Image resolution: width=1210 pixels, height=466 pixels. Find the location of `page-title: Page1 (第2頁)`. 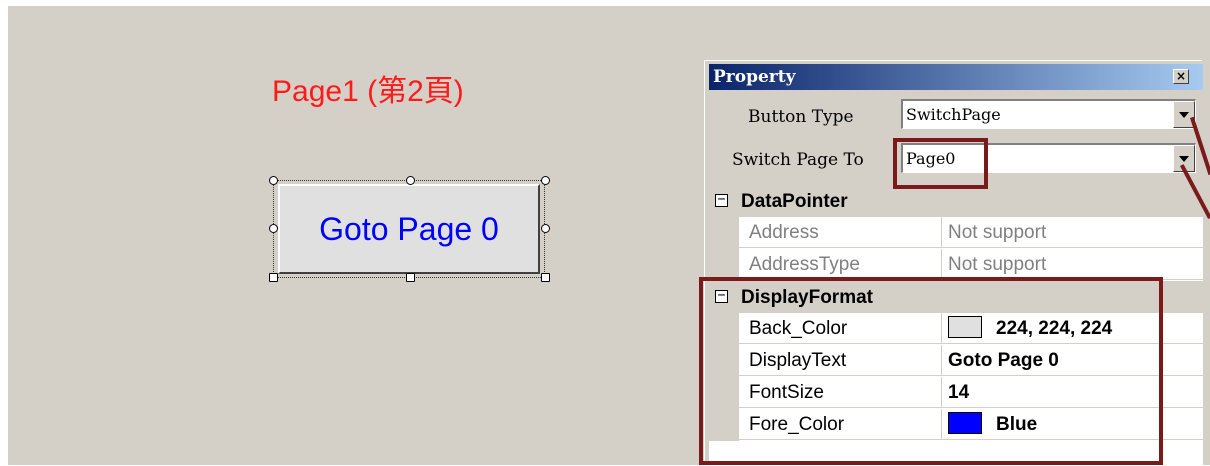

page-title: Page1 (第2頁) is located at coordinates (368, 91).